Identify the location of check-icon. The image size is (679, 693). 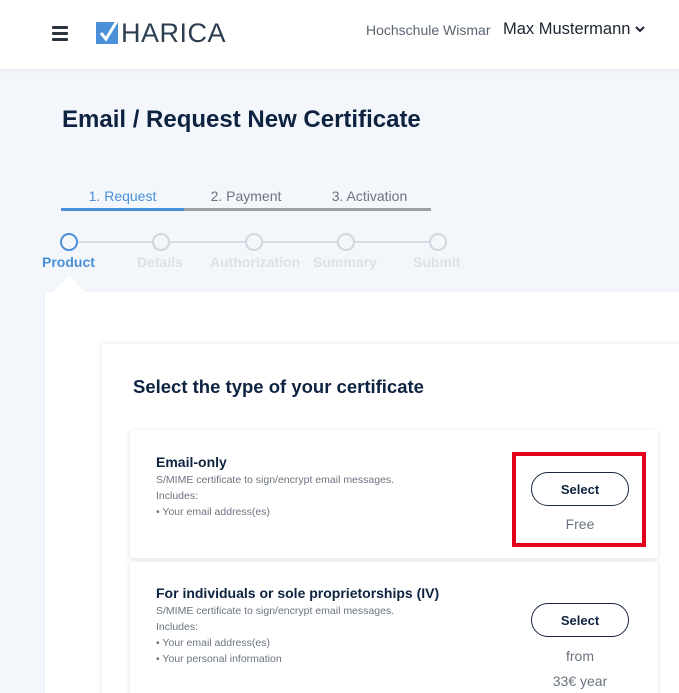
(107, 32).